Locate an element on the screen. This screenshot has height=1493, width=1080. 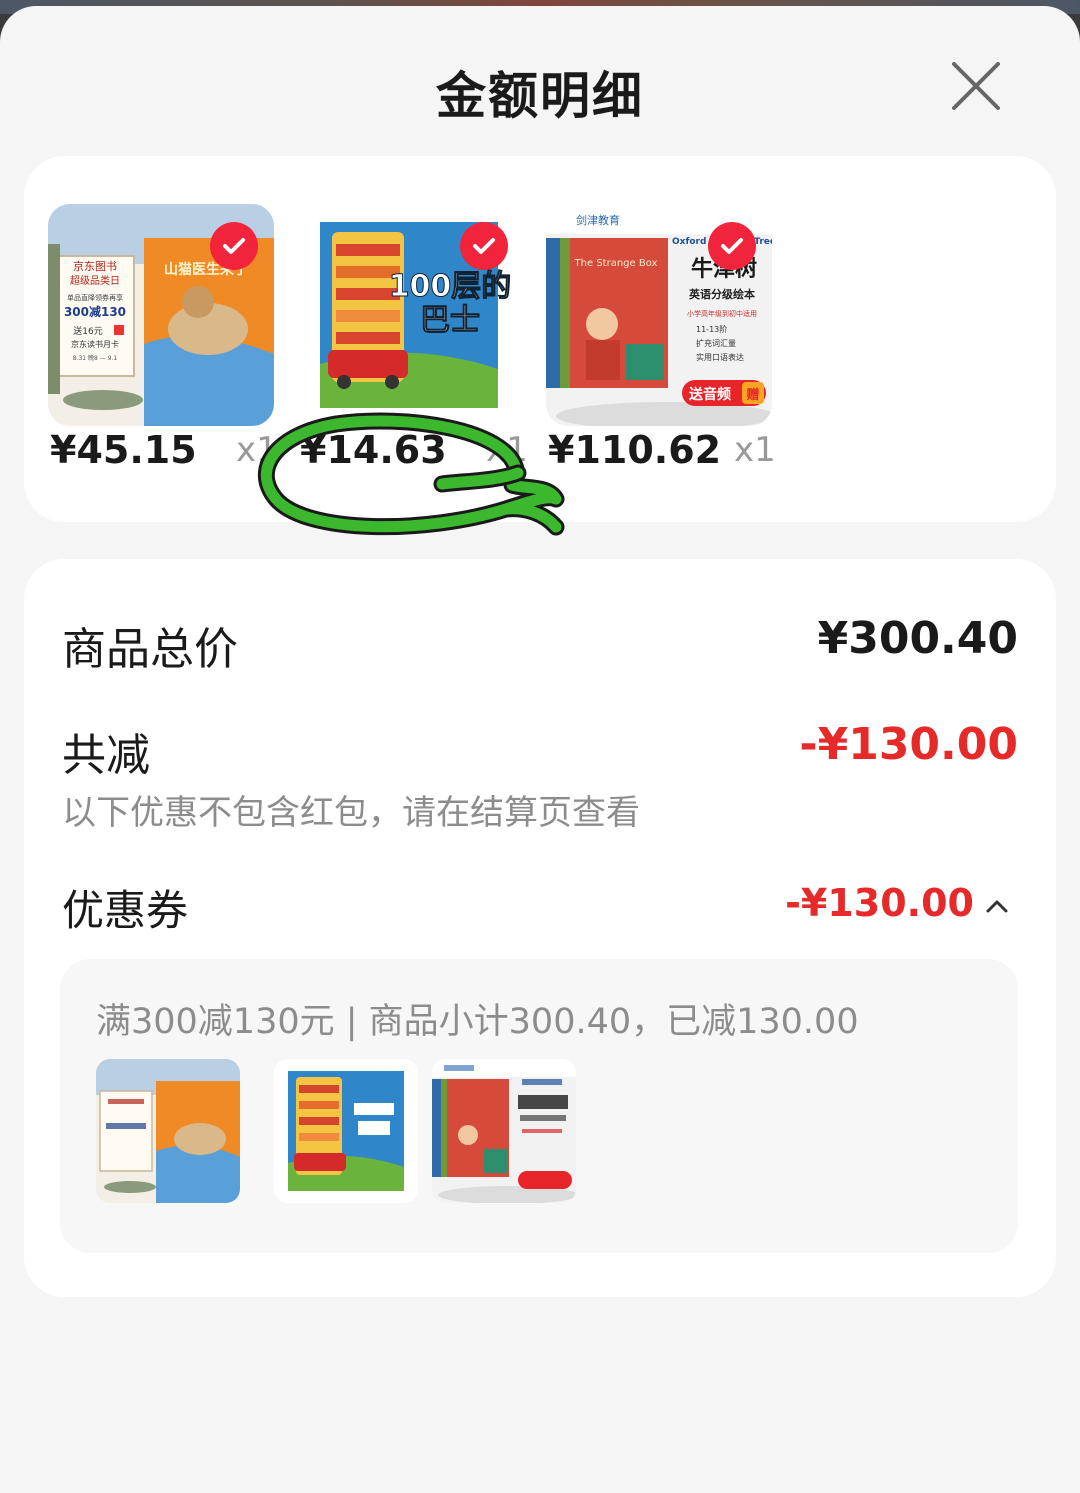
coupon-label: 优惠券 is located at coordinates (125, 910).